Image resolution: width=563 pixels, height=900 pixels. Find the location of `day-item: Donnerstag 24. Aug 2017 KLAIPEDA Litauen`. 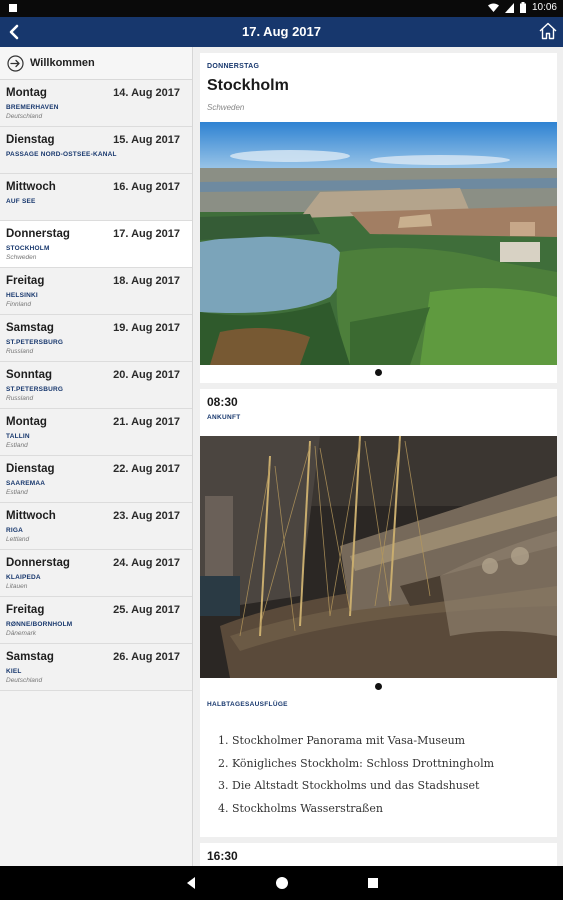

day-item: Donnerstag 24. Aug 2017 KLAIPEDA Litauen is located at coordinates (96, 573).